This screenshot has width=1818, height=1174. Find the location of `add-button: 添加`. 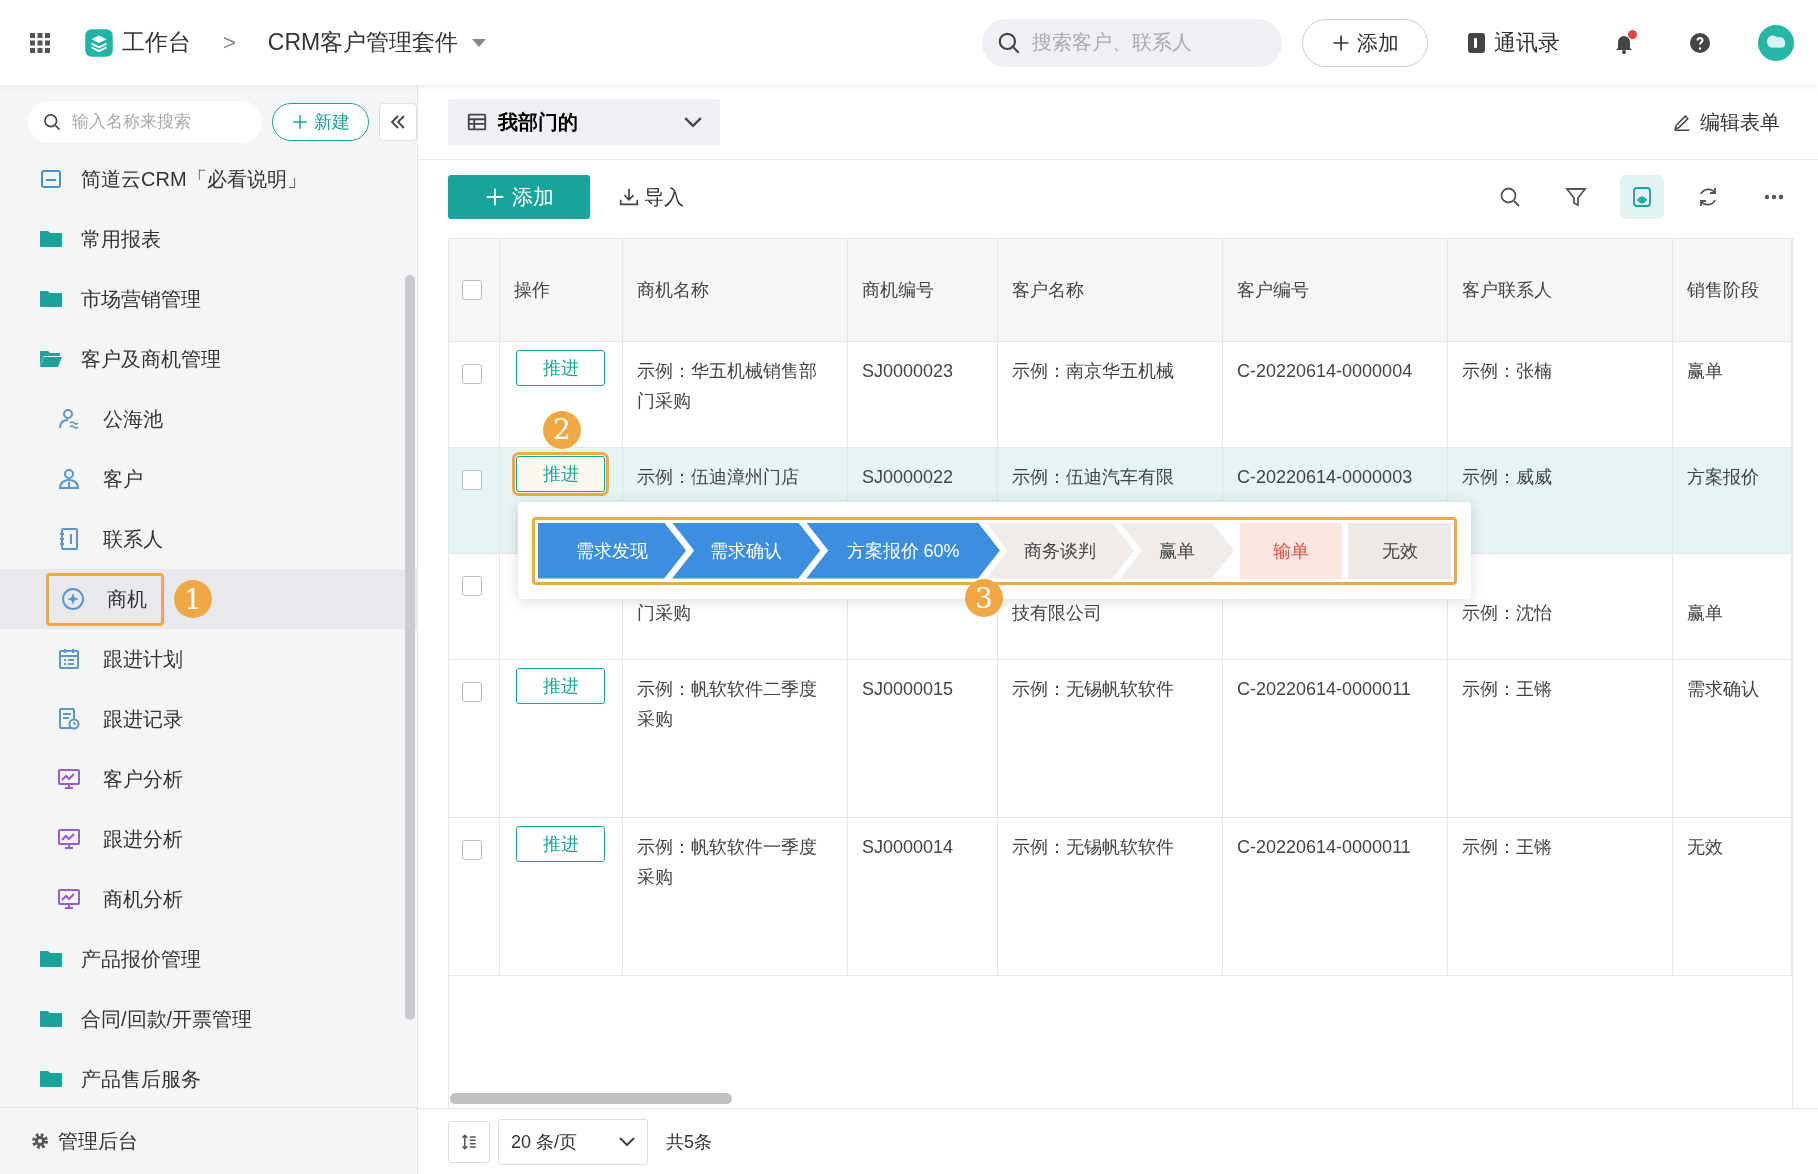

add-button: 添加 is located at coordinates (1365, 42).